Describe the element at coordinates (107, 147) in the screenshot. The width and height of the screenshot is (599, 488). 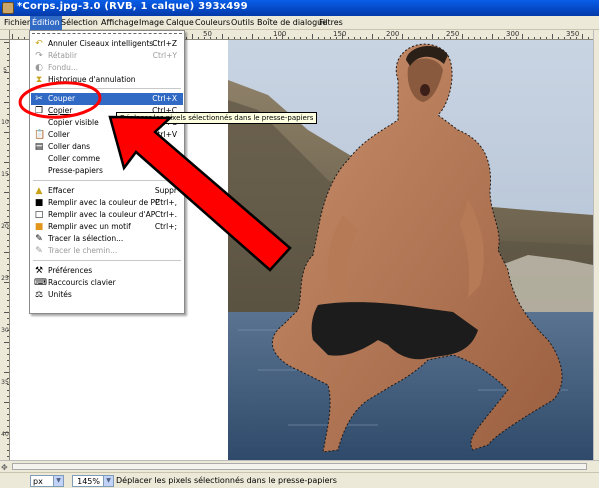
I see `menu-item-paste-into: ▤ Coller dans` at that location.